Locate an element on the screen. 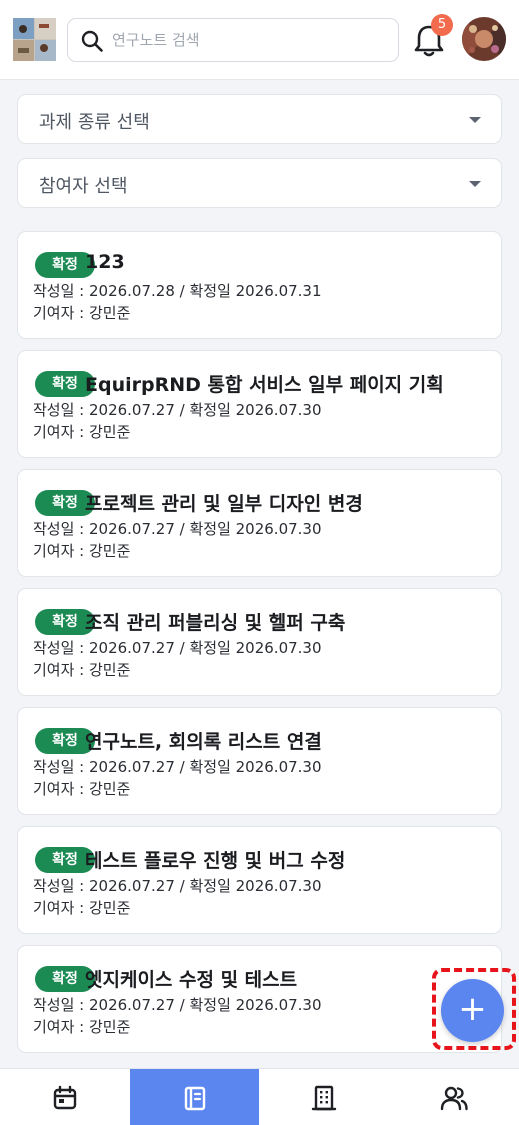 The width and height of the screenshot is (519, 1125). notebook-icon is located at coordinates (194, 1098).